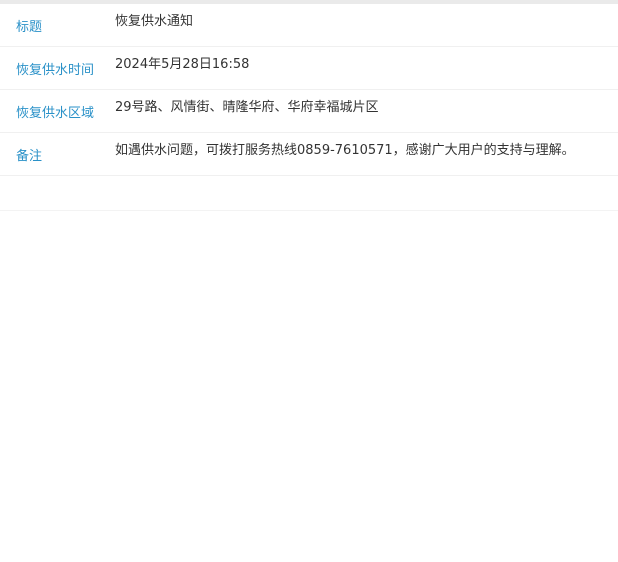  I want to click on row-restore-area: 恢复供水区域 29号路、风情街、晴隆华府、华府幸福城片区, so click(309, 111).